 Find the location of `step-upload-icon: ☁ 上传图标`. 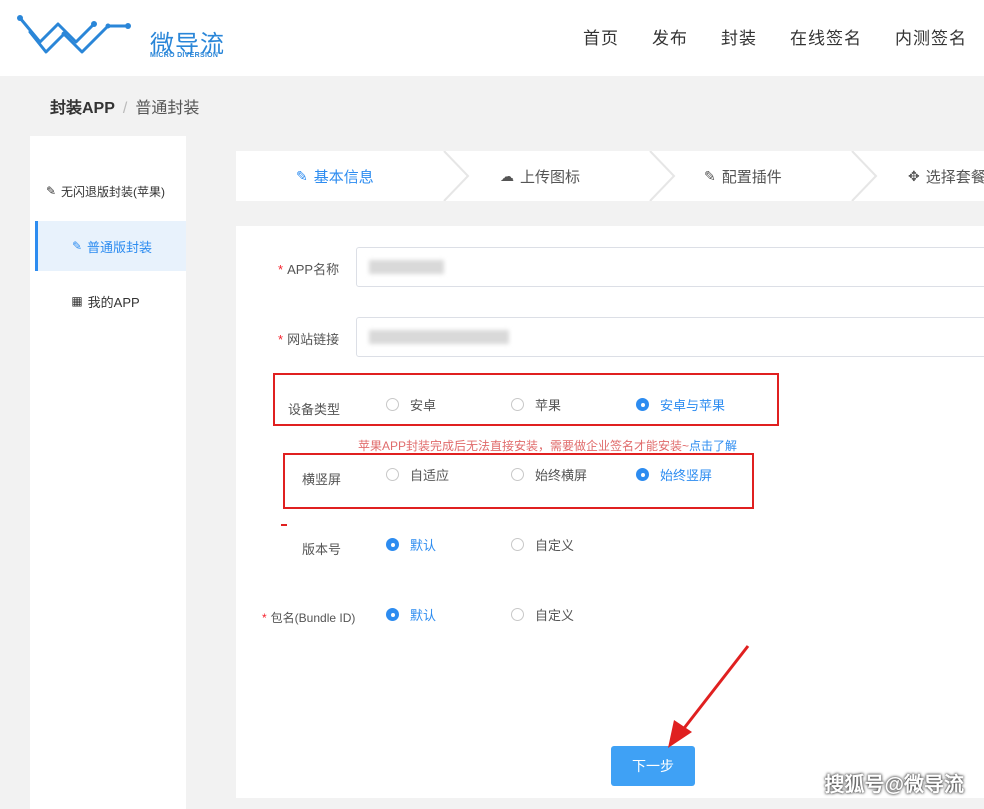

step-upload-icon: ☁ 上传图标 is located at coordinates (540, 176).